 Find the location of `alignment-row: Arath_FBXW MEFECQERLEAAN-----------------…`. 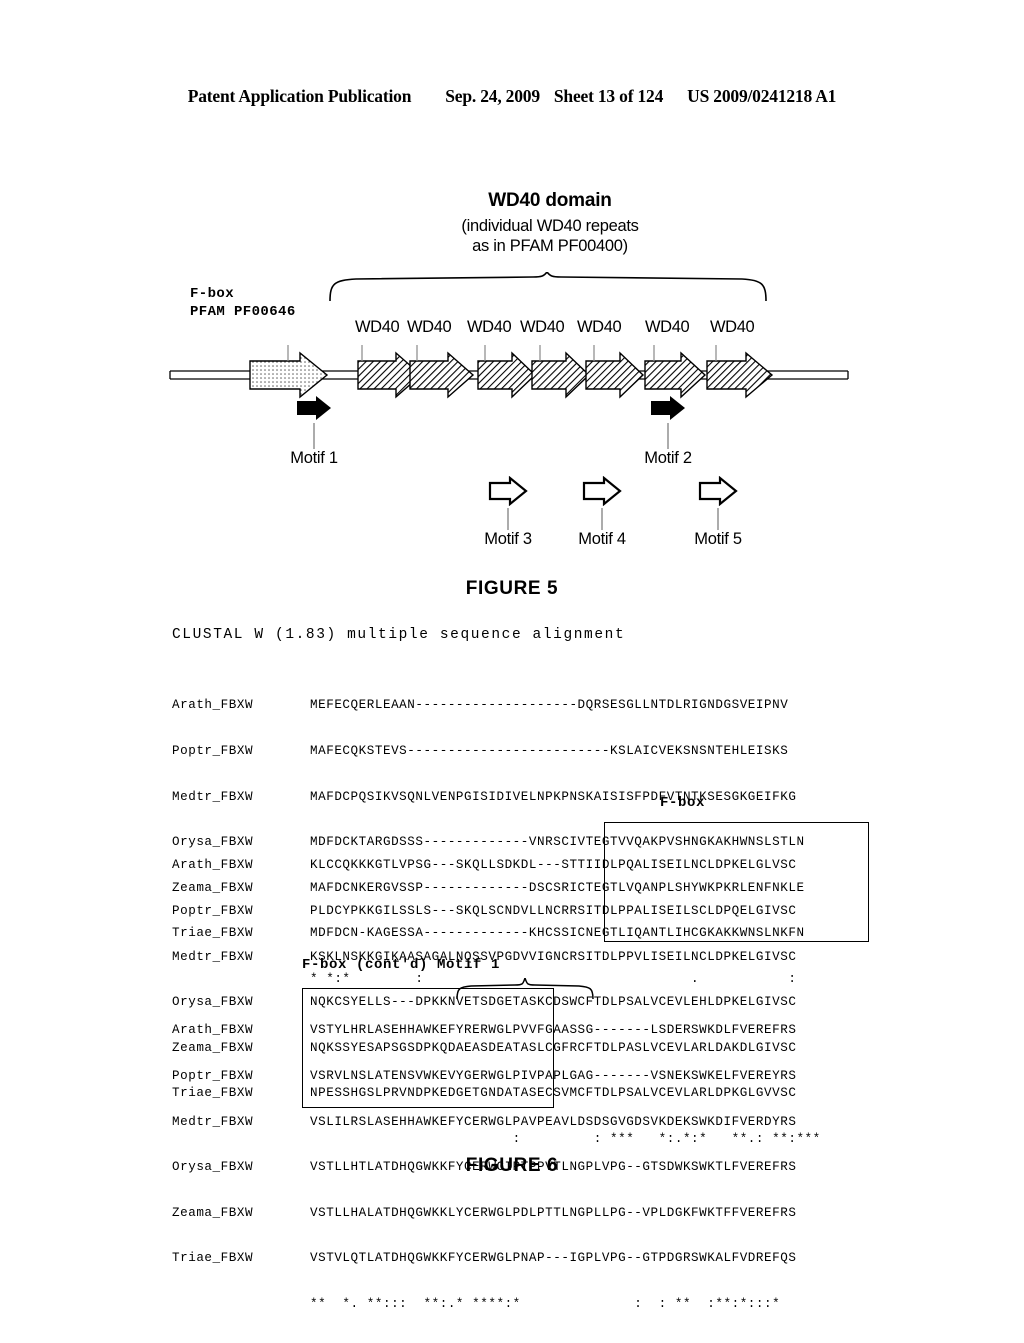

alignment-row: Arath_FBXW MEFECQERLEAAN-----------------… is located at coordinates (488, 705).